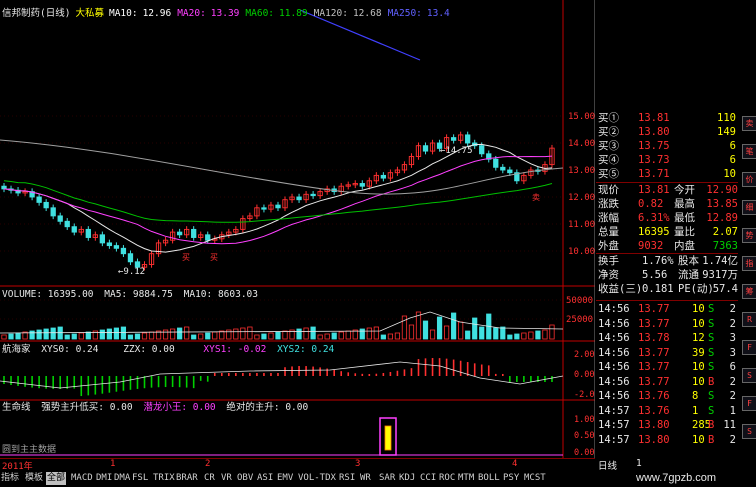 Image resolution: width=756 pixels, height=487 pixels. What do you see at coordinates (749, 207) in the screenshot?
I see `side-button: 细` at bounding box center [749, 207].